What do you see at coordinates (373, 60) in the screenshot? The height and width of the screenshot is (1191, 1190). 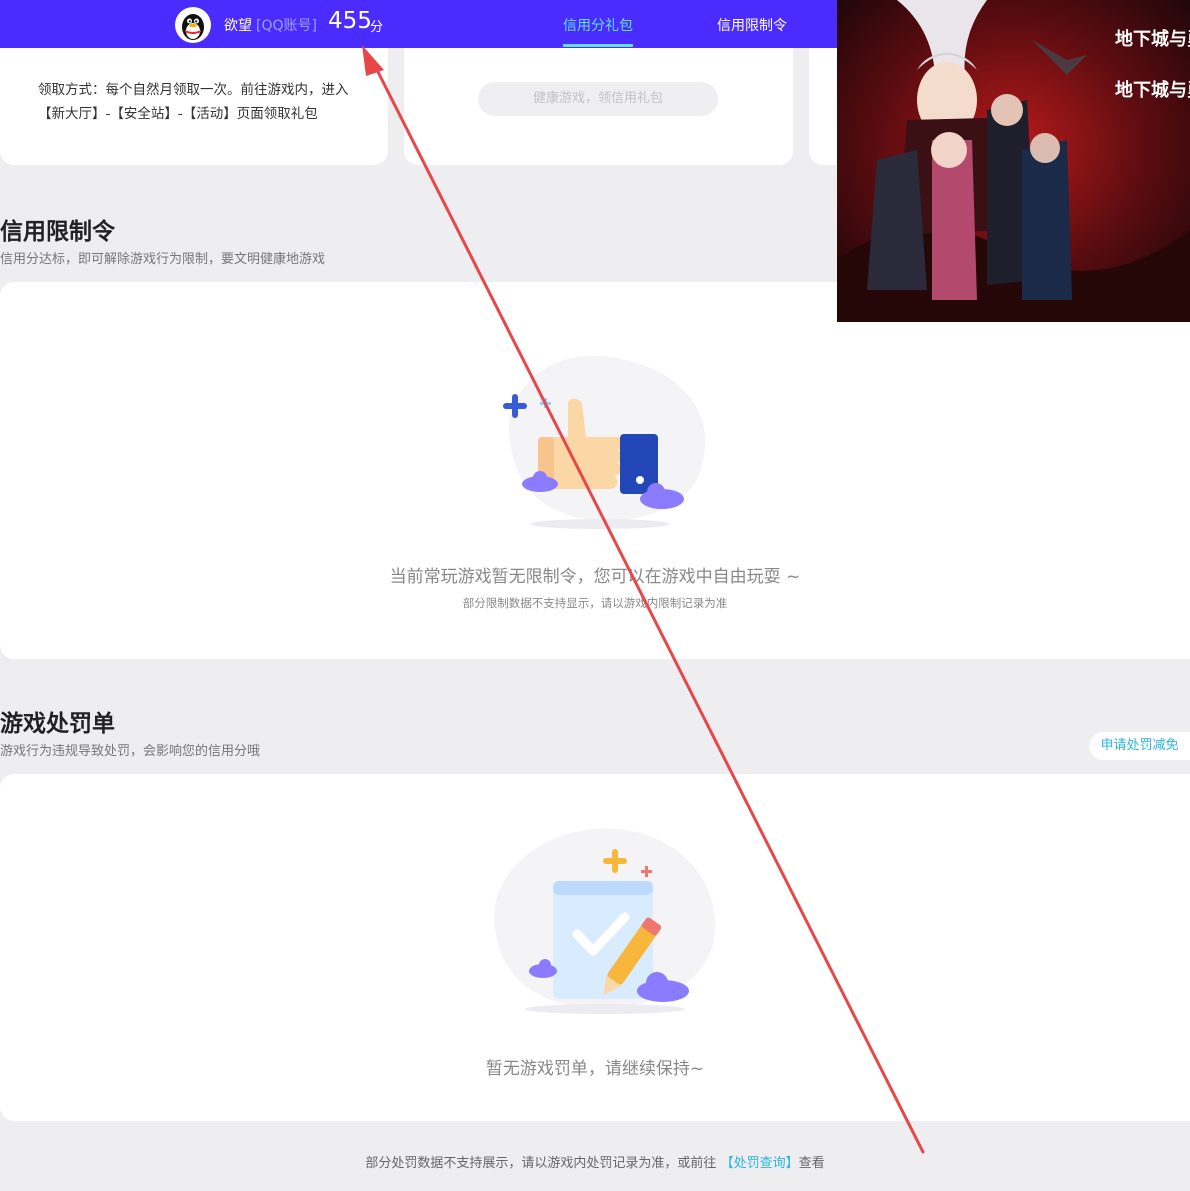 I see `arrow-head-icon` at bounding box center [373, 60].